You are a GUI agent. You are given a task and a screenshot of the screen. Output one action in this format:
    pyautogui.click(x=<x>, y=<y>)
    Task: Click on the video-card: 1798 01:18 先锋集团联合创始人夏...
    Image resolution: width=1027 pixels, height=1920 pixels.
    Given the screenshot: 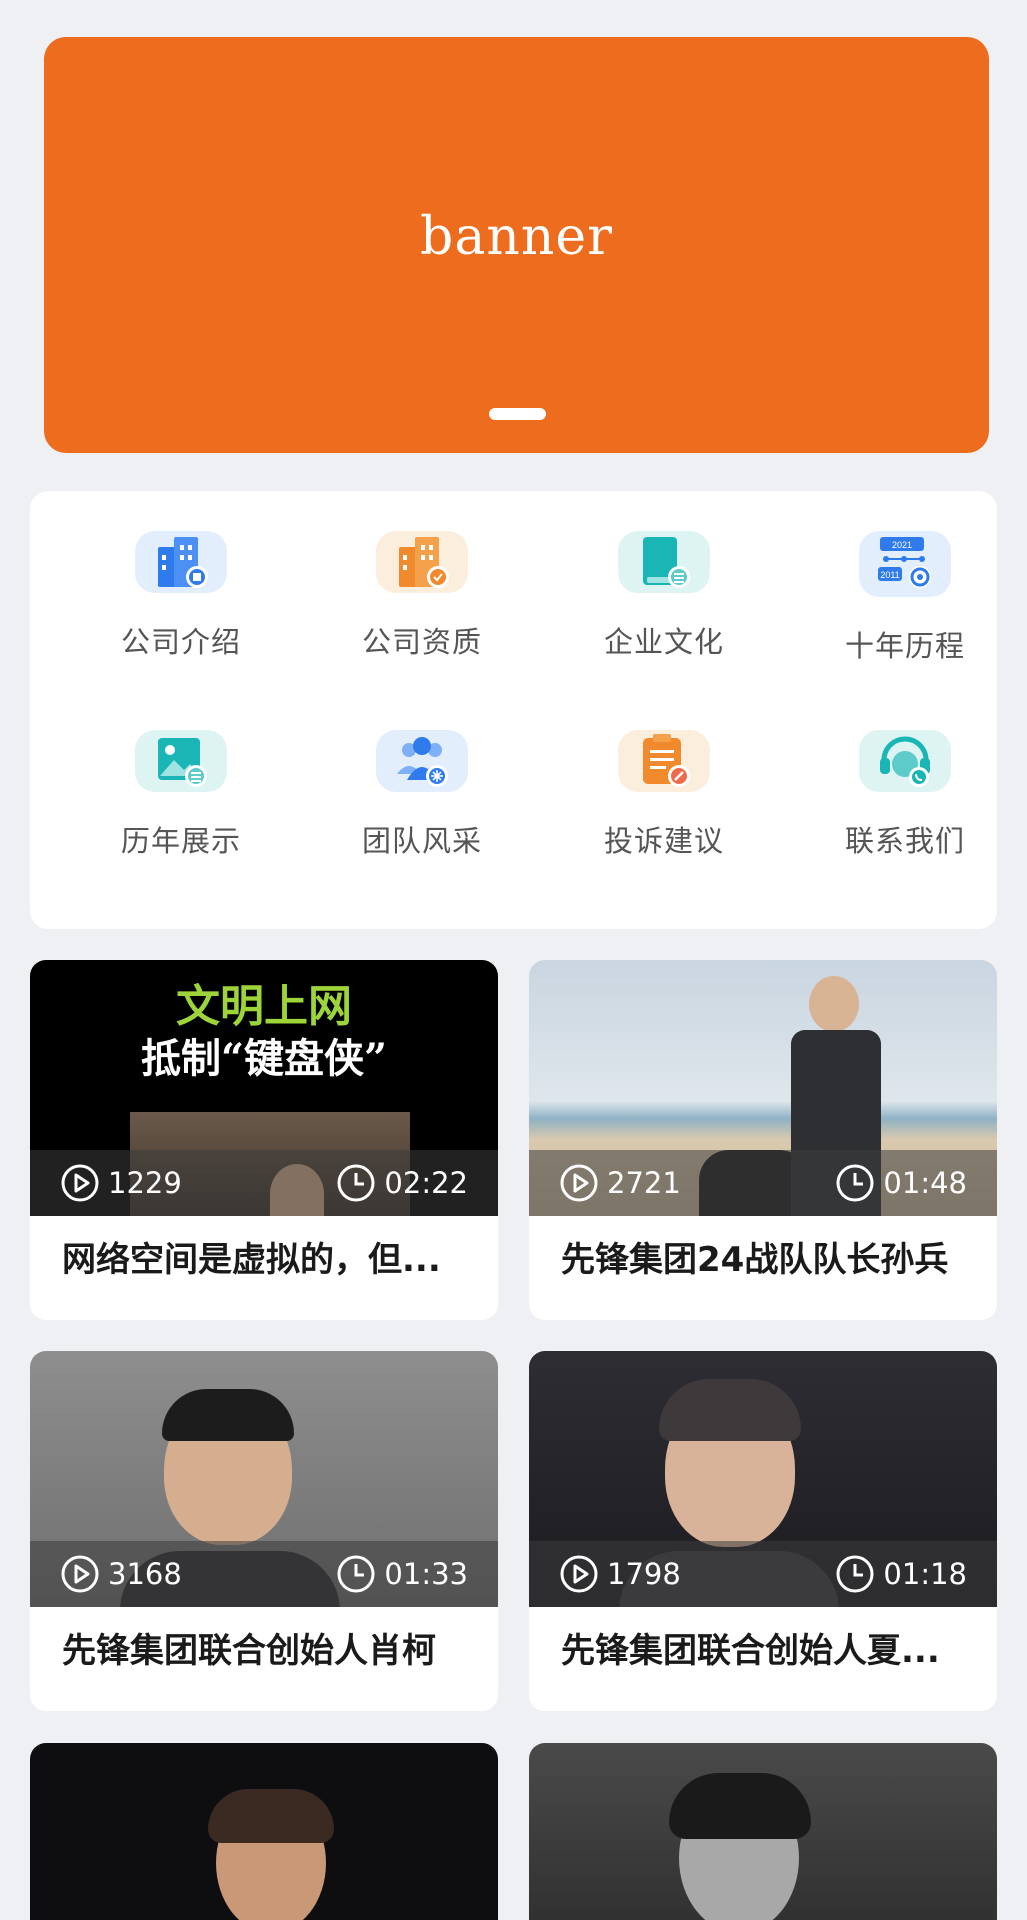 What is the action you would take?
    pyautogui.click(x=763, y=1531)
    